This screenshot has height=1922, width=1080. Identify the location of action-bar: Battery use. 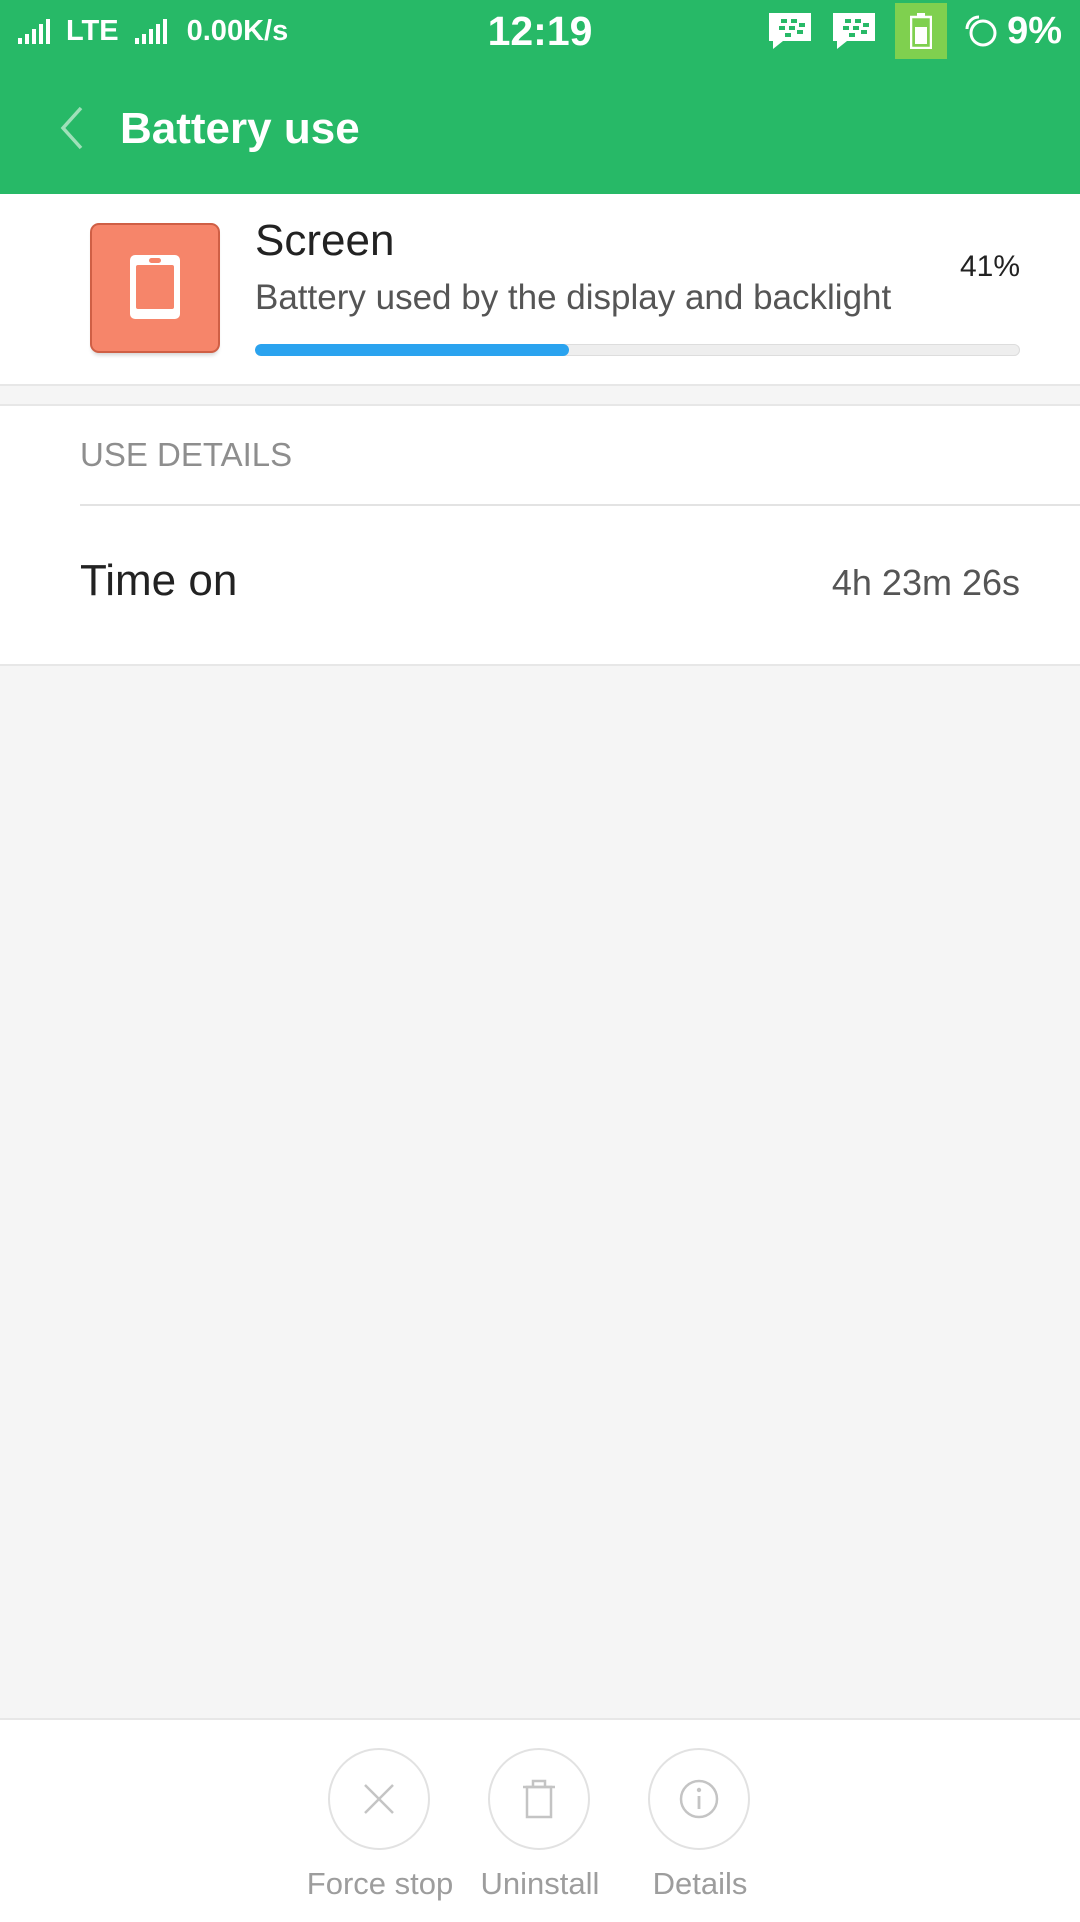
(540, 128).